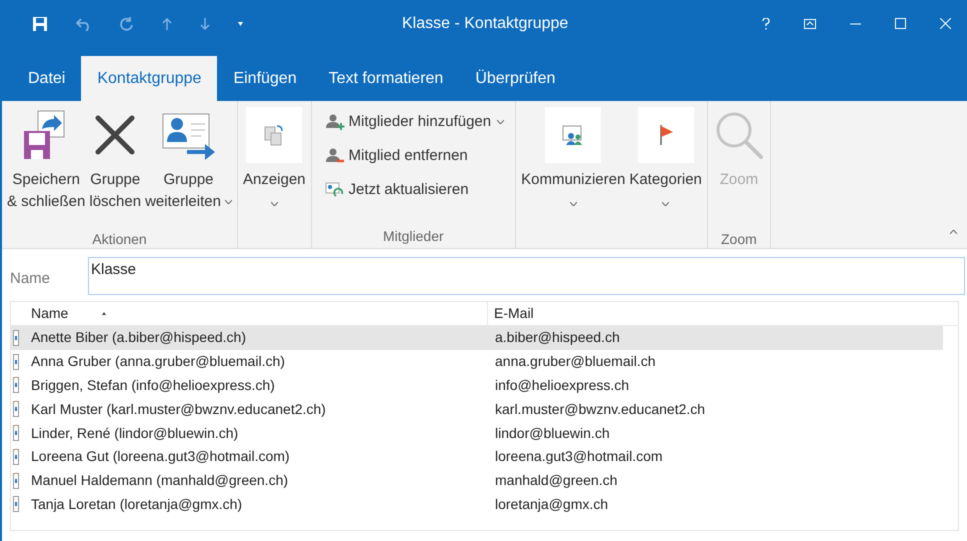 The width and height of the screenshot is (967, 541). What do you see at coordinates (477, 480) in the screenshot?
I see `member-row: Manuel Haldemann (manhald@green.ch) manhald@green.ch` at bounding box center [477, 480].